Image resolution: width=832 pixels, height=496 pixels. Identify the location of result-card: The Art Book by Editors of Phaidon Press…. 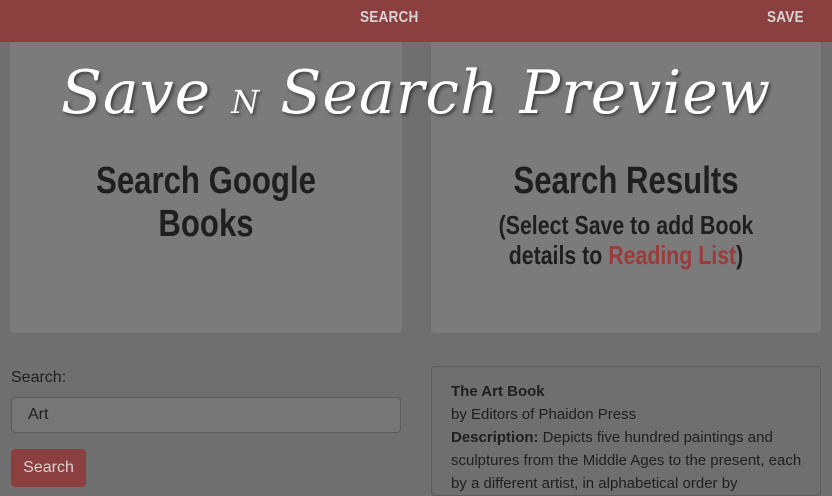
(626, 431).